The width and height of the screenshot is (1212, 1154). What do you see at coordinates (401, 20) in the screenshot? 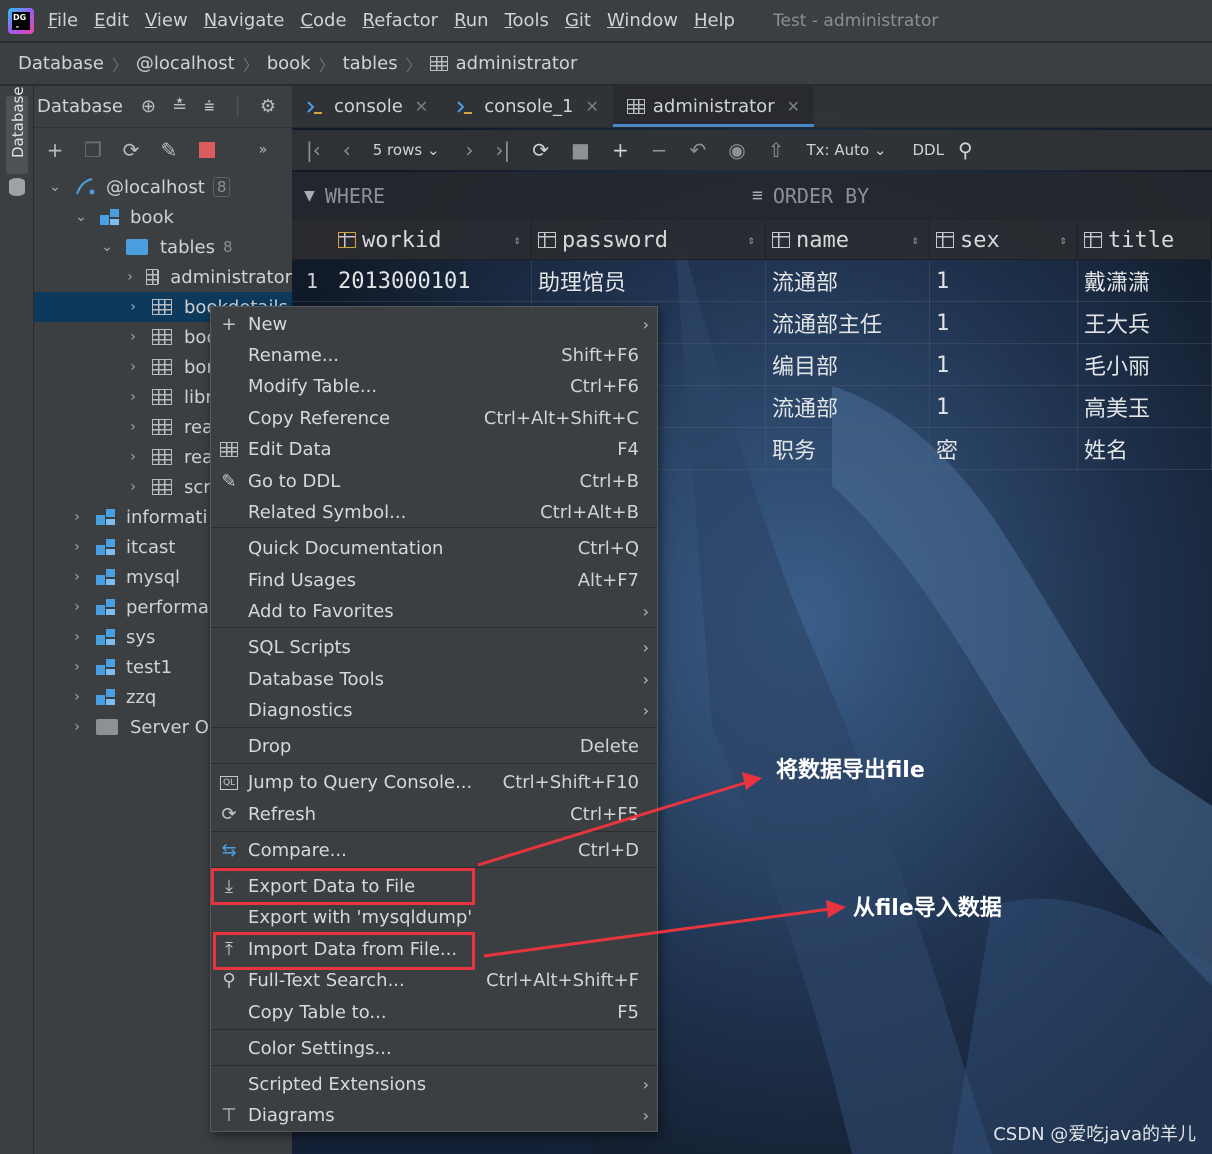
I see `menu-refactor: Refactor` at bounding box center [401, 20].